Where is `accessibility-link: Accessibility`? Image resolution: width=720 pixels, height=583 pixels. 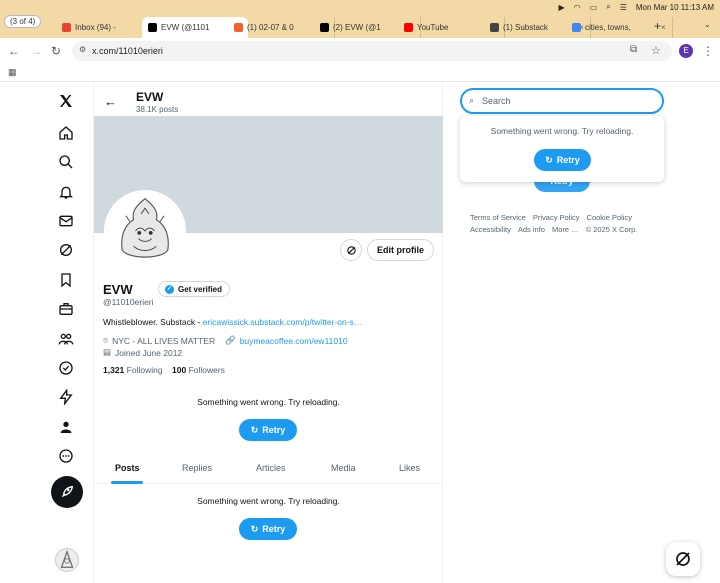
accessibility-link: Accessibility is located at coordinates (490, 229).